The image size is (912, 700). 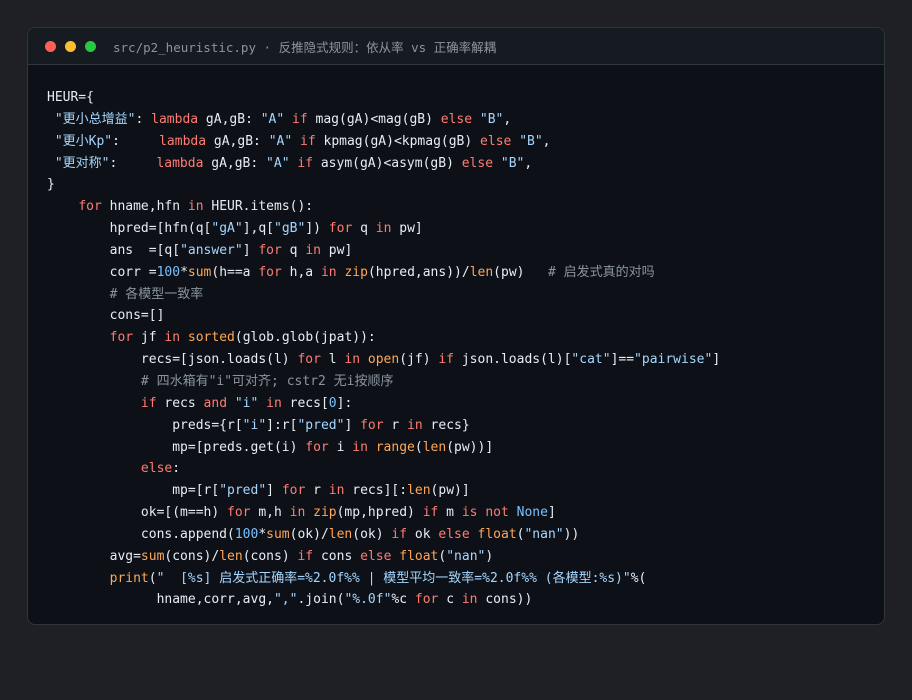 What do you see at coordinates (270, 513) in the screenshot?
I see `code-token: m,h` at bounding box center [270, 513].